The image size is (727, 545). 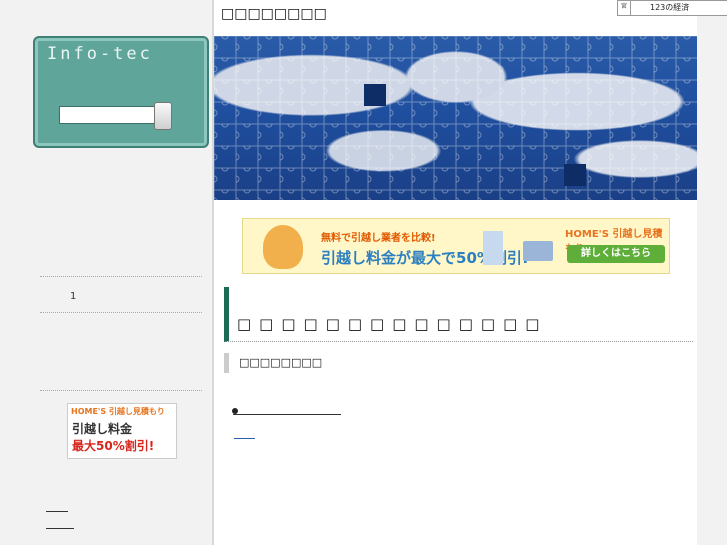 What do you see at coordinates (378, 238) in the screenshot?
I see `banner-subtitle: 無料で引越し業者を比較!` at bounding box center [378, 238].